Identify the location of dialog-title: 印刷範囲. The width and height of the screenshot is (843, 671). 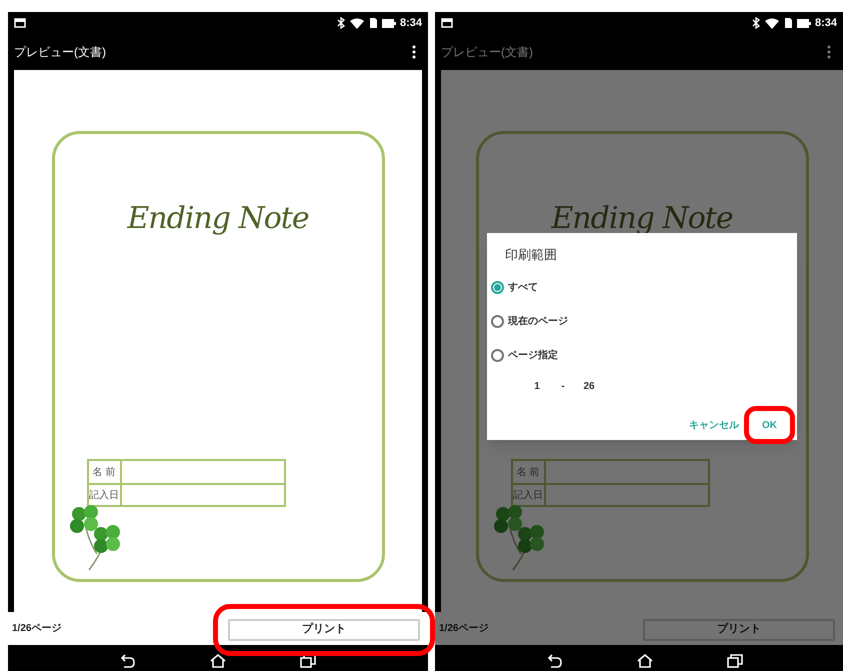
(531, 255).